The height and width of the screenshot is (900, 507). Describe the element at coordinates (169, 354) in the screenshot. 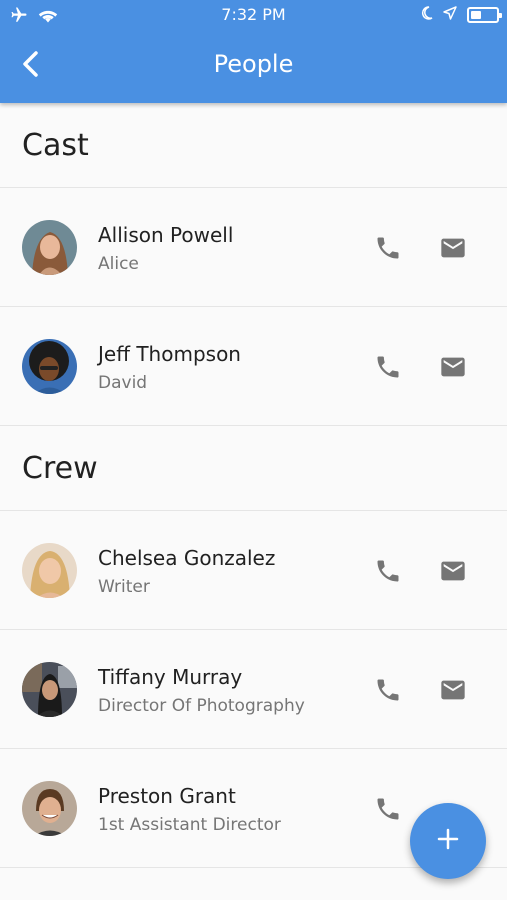

I see `person-name: Jeff Thompson` at that location.